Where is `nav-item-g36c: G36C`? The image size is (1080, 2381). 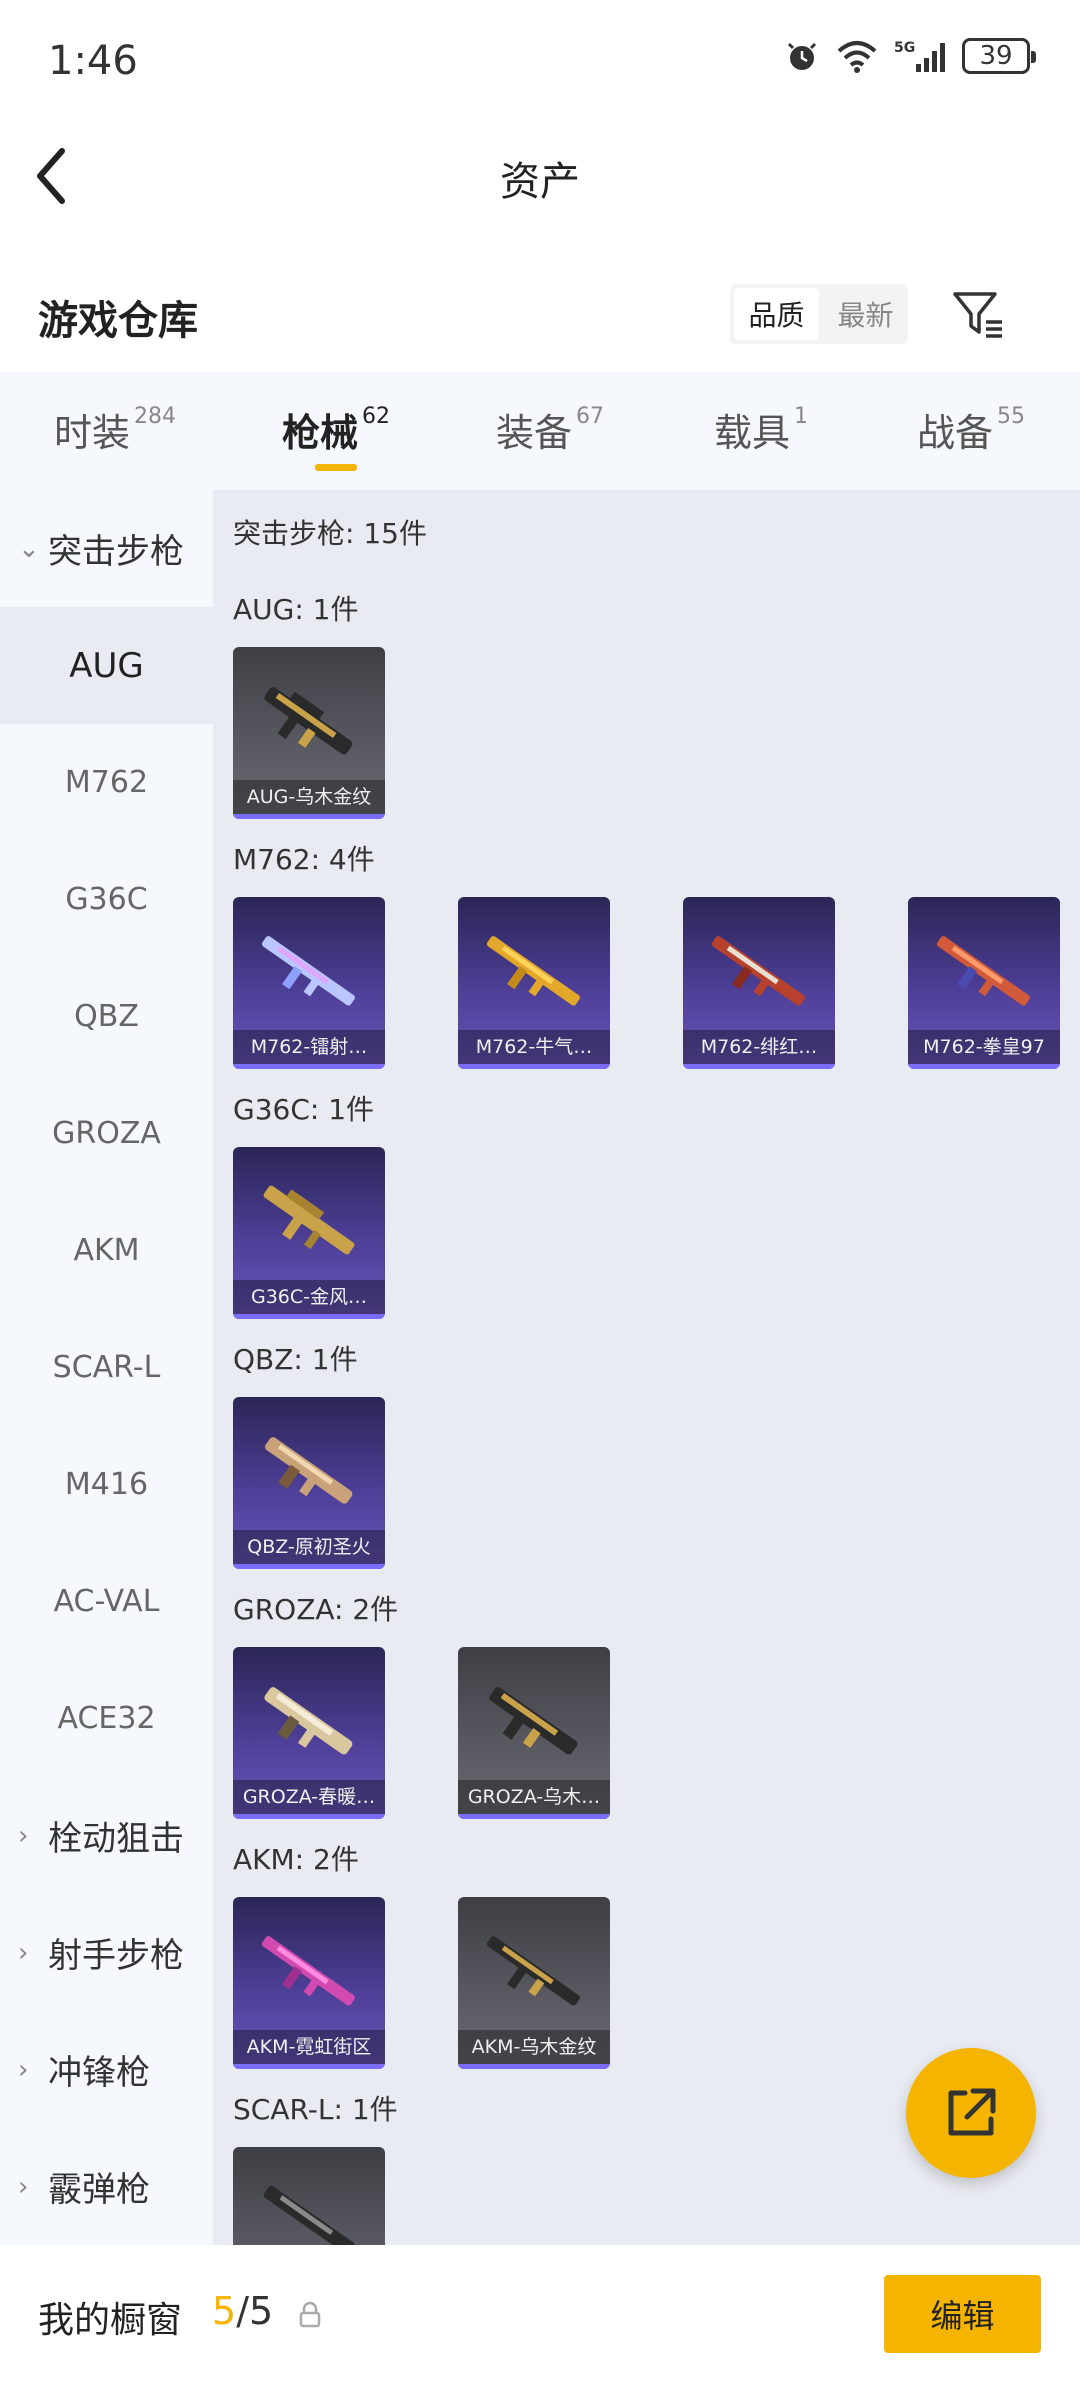
nav-item-g36c: G36C is located at coordinates (106, 899).